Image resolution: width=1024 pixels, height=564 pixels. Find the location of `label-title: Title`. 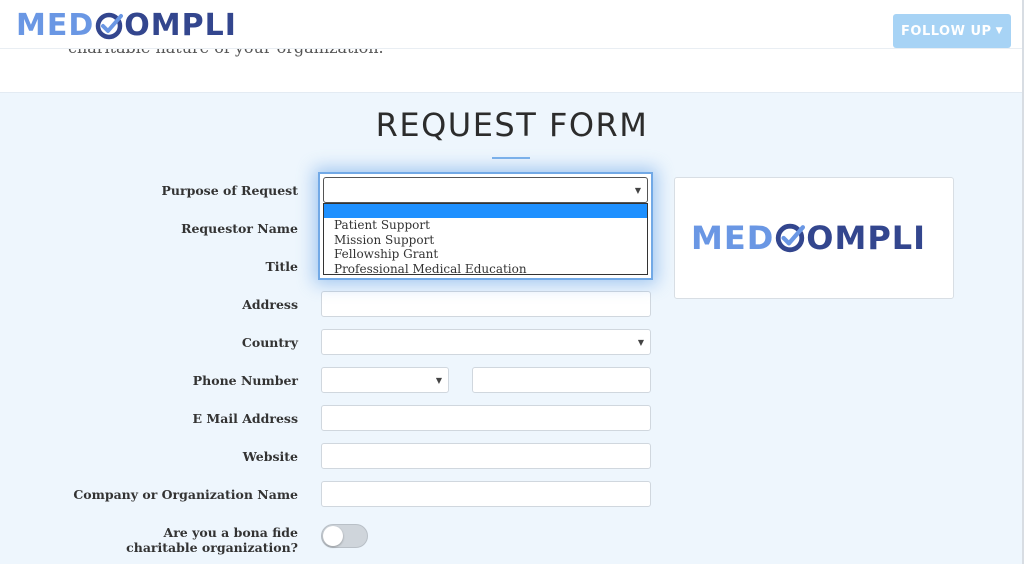

label-title: Title is located at coordinates (281, 266).